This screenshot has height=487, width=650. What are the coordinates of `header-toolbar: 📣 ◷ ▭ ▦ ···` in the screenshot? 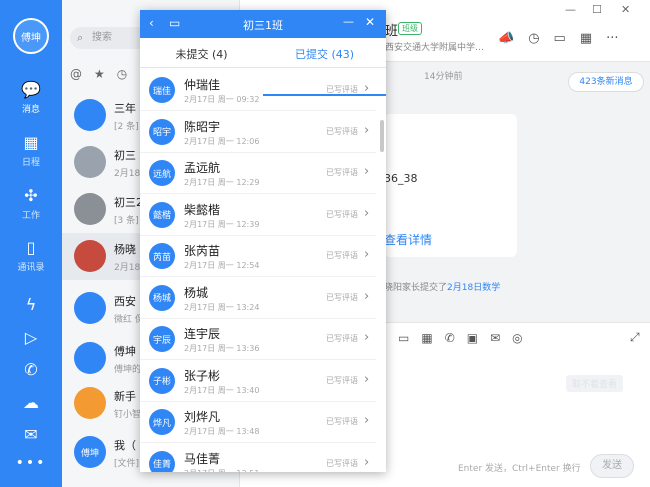 It's located at (565, 38).